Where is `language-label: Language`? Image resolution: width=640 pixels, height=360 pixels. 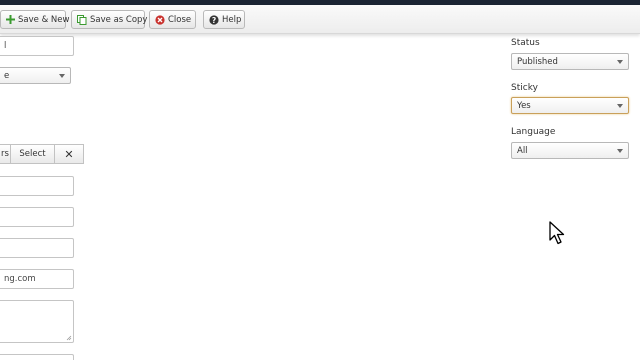 language-label: Language is located at coordinates (533, 132).